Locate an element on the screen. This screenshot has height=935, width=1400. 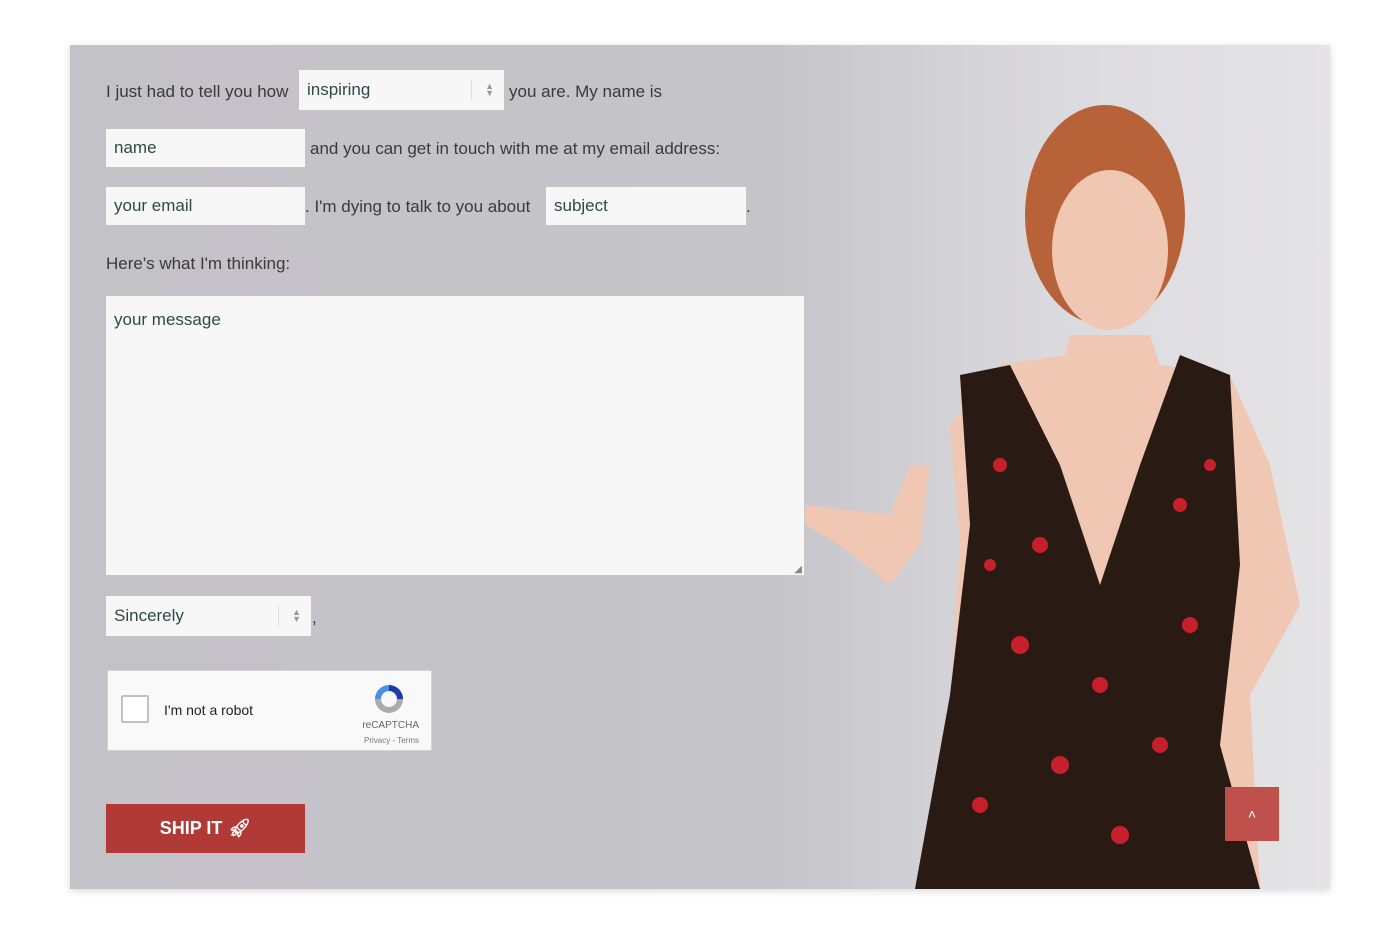
subject-input: subject is located at coordinates (646, 206).